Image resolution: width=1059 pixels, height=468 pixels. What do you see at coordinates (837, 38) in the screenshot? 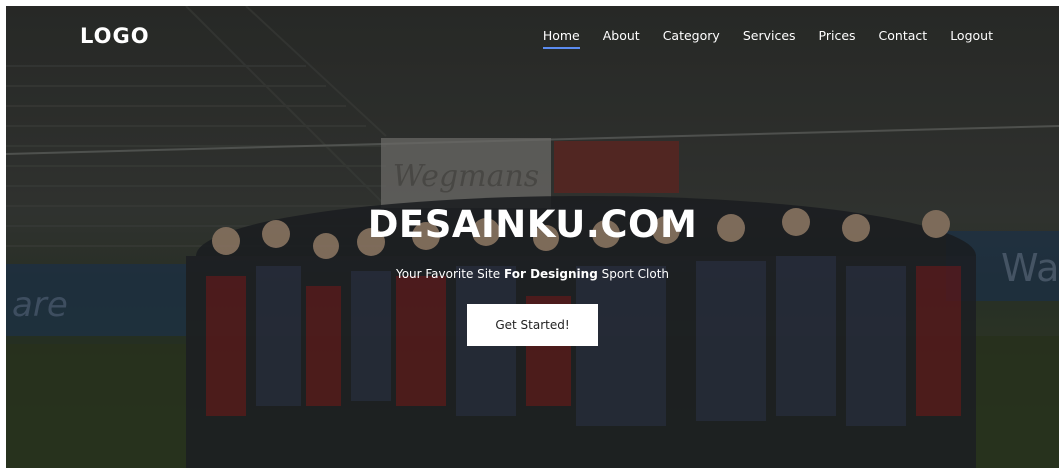
I see `nav-prices: Prices` at bounding box center [837, 38].